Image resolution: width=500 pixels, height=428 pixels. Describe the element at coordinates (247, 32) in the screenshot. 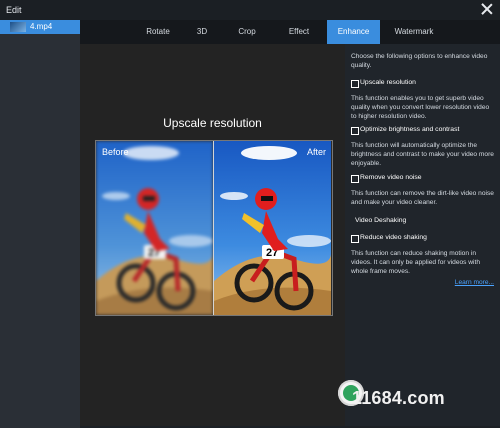

I see `tab-crop: Crop` at that location.